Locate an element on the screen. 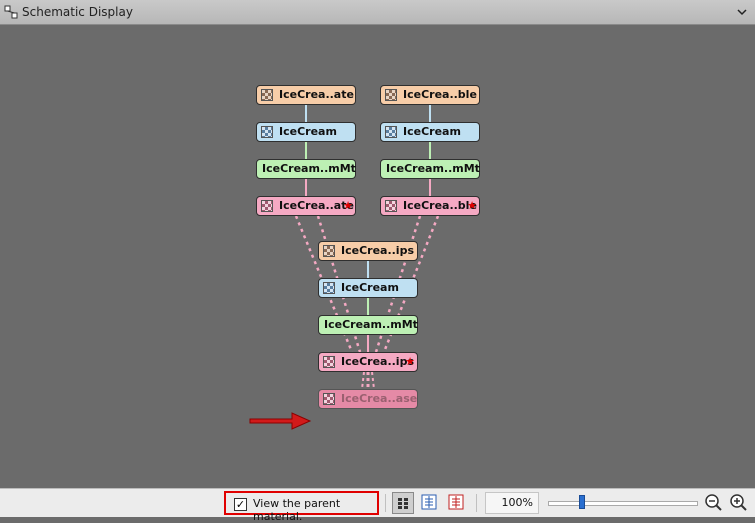 The height and width of the screenshot is (523, 755). red-tree-view-icon is located at coordinates (456, 502).